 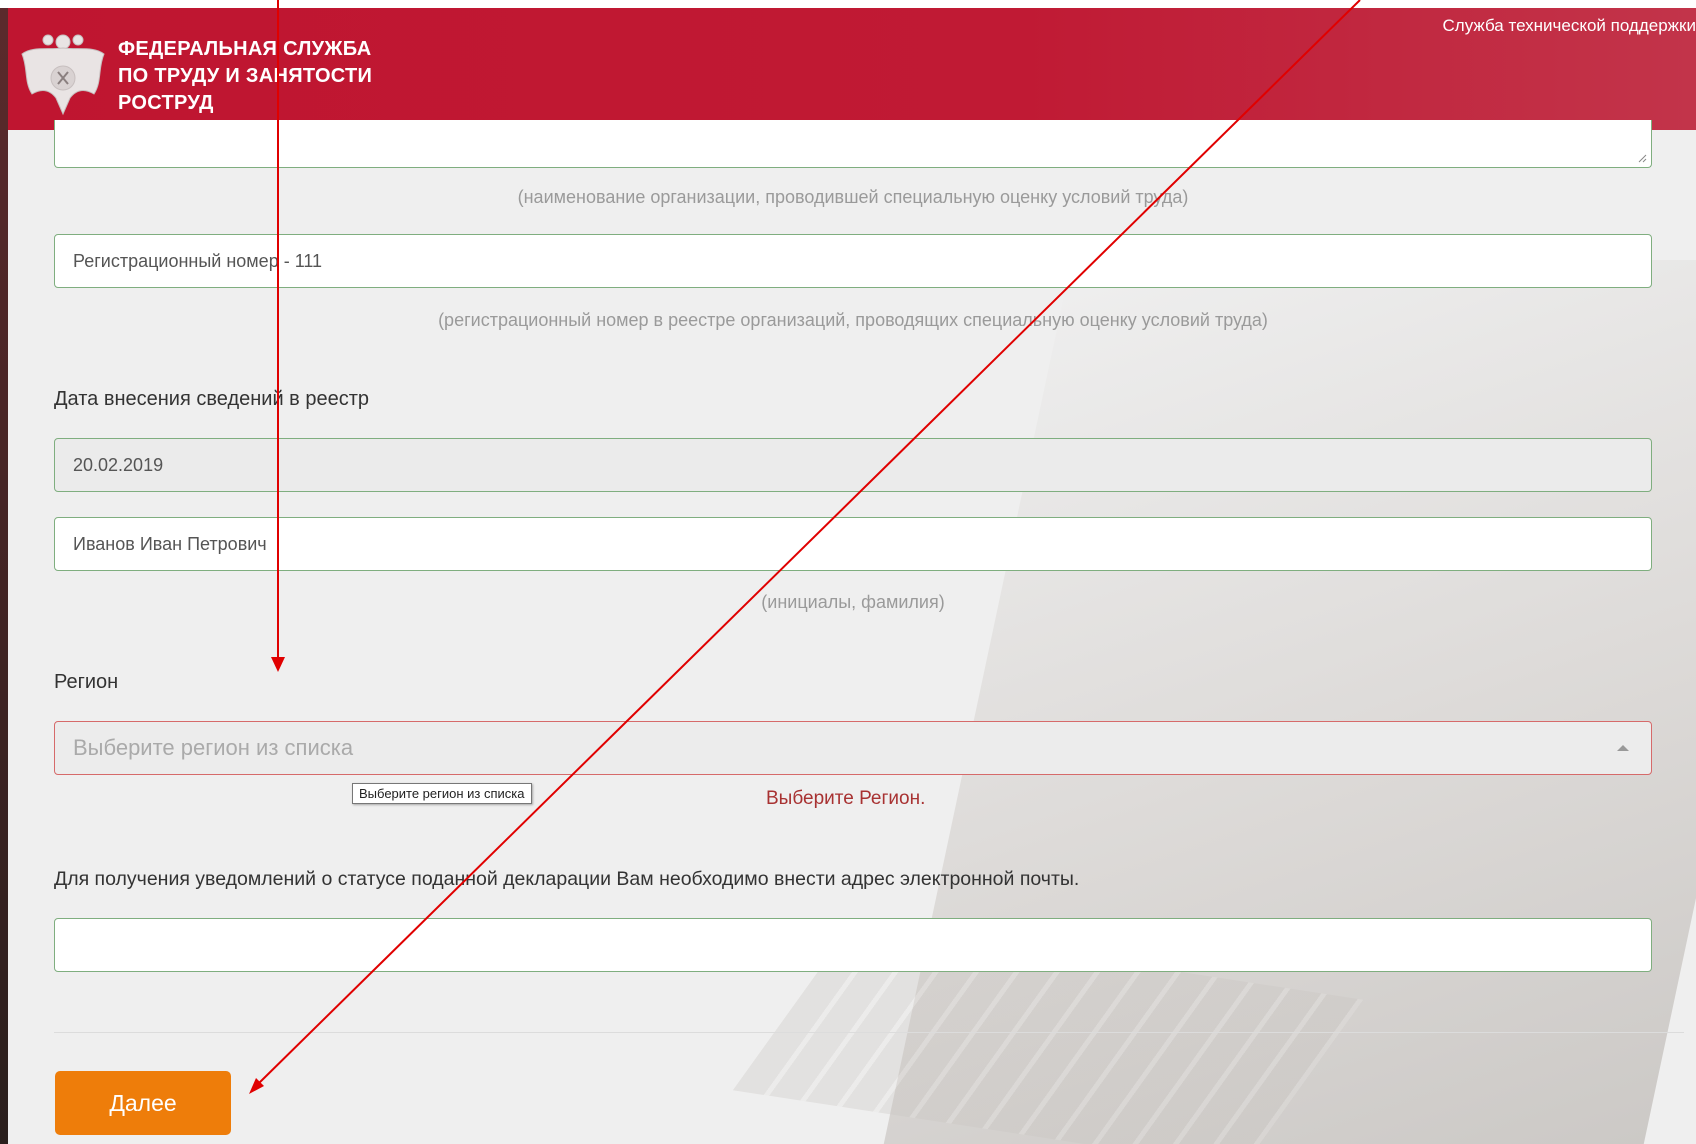 What do you see at coordinates (166, 103) in the screenshot?
I see `brand-line-3: РОСТРУД` at bounding box center [166, 103].